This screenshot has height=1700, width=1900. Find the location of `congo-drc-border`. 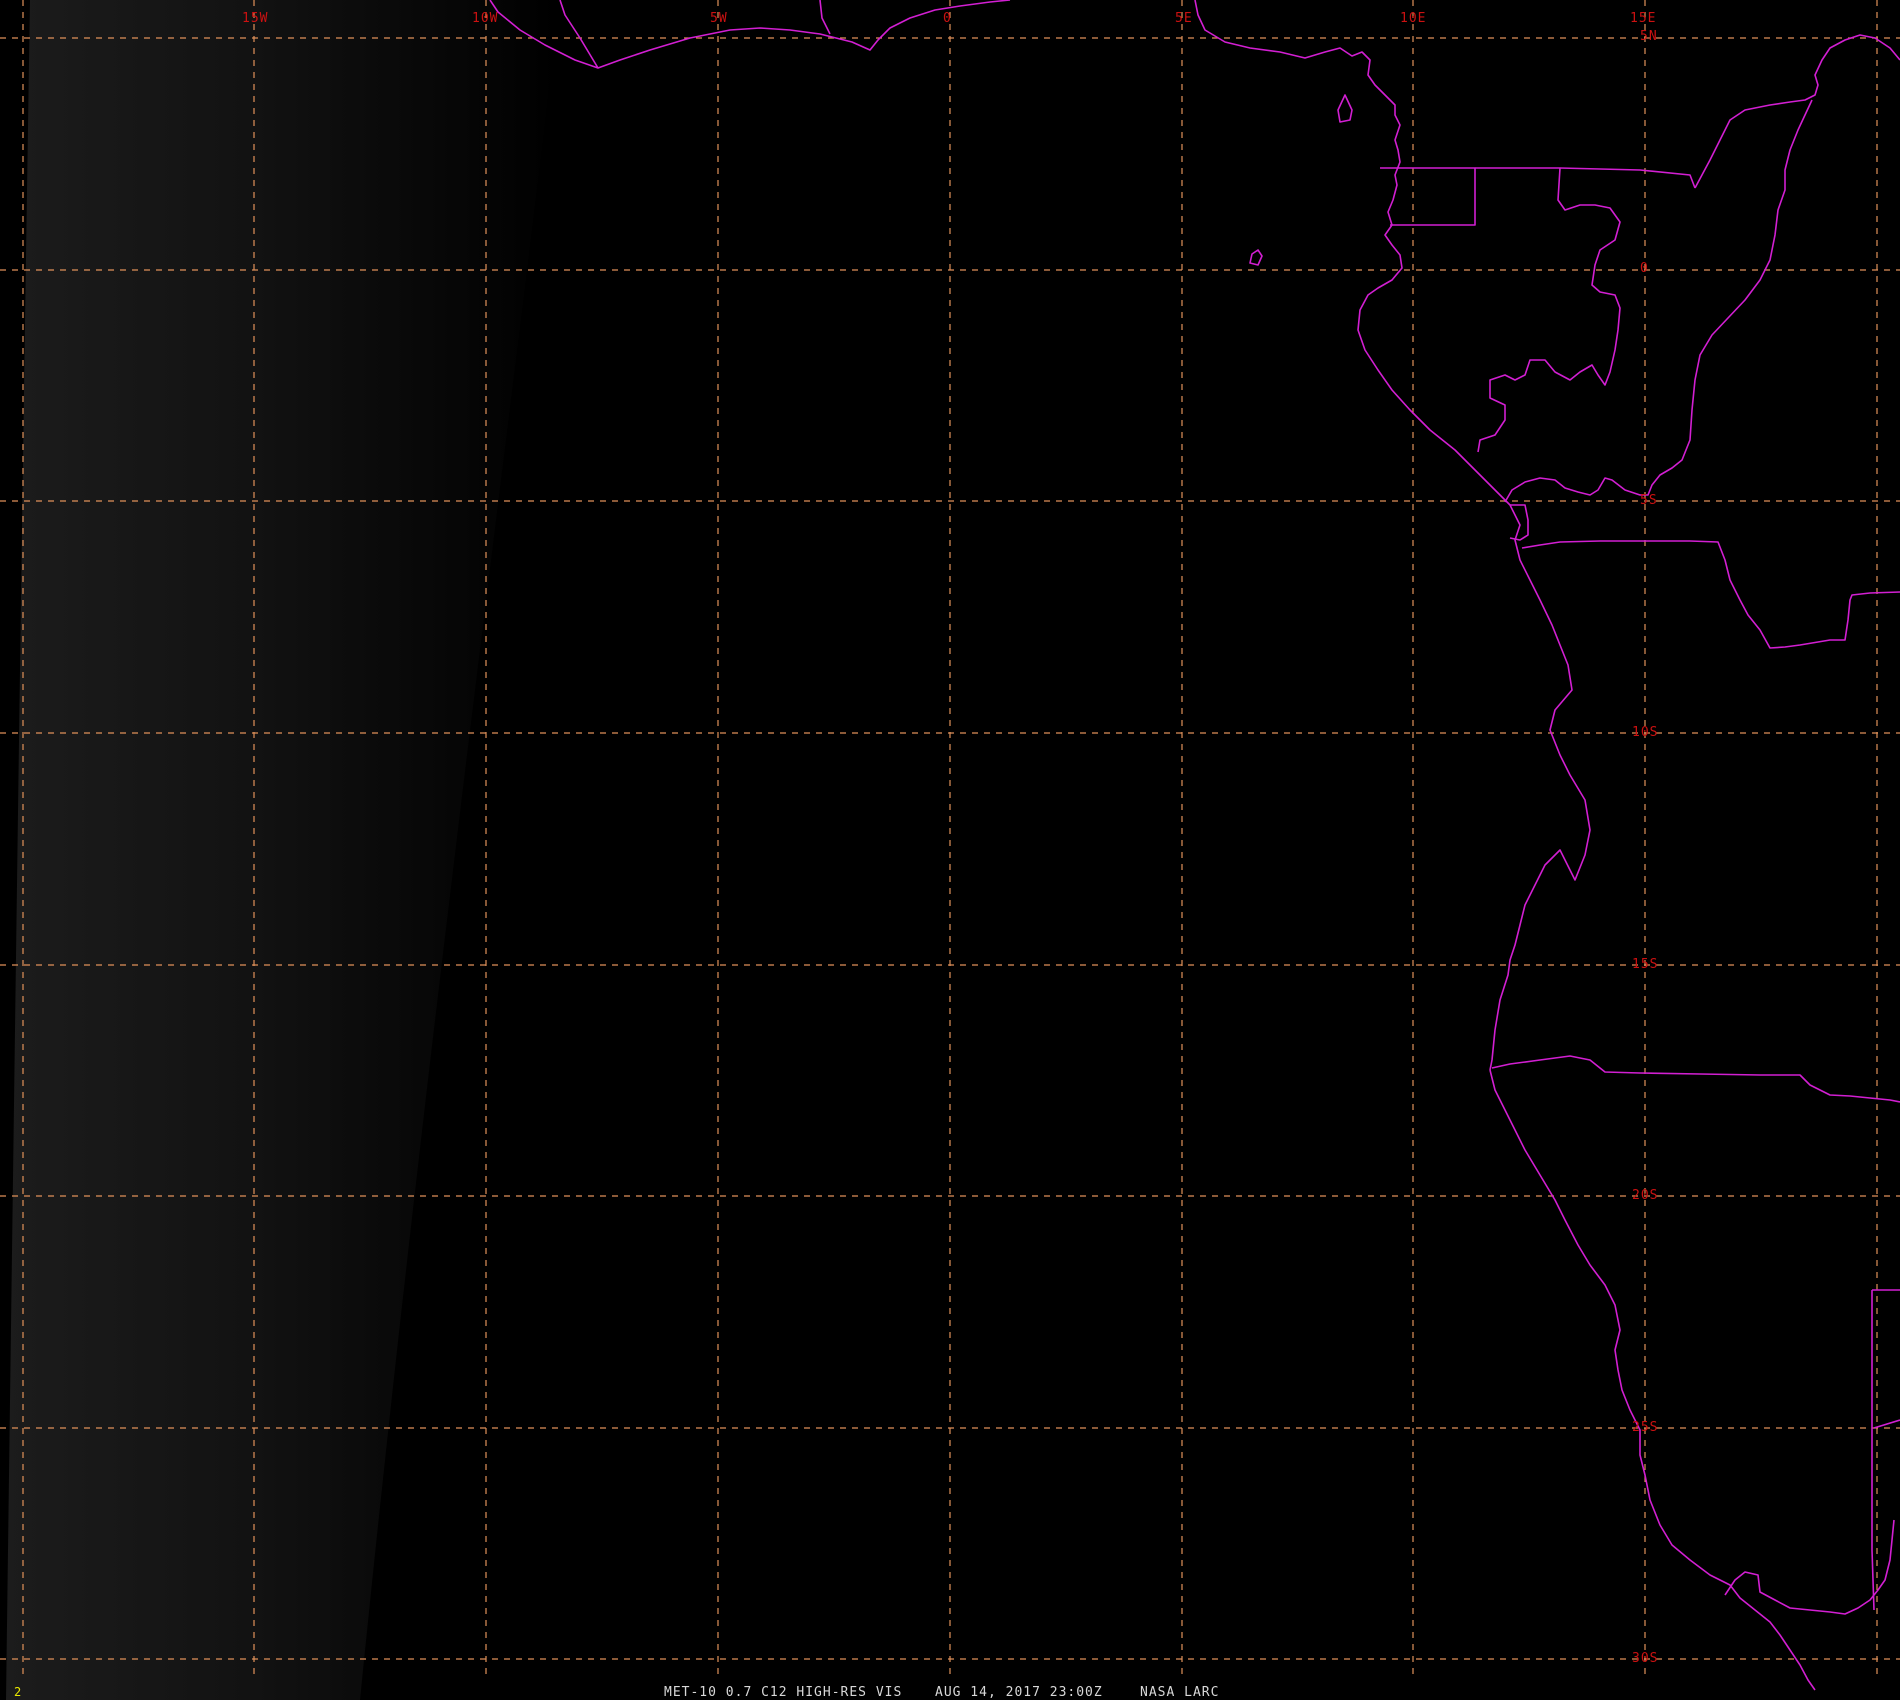

congo-drc-border is located at coordinates (1797, 111).